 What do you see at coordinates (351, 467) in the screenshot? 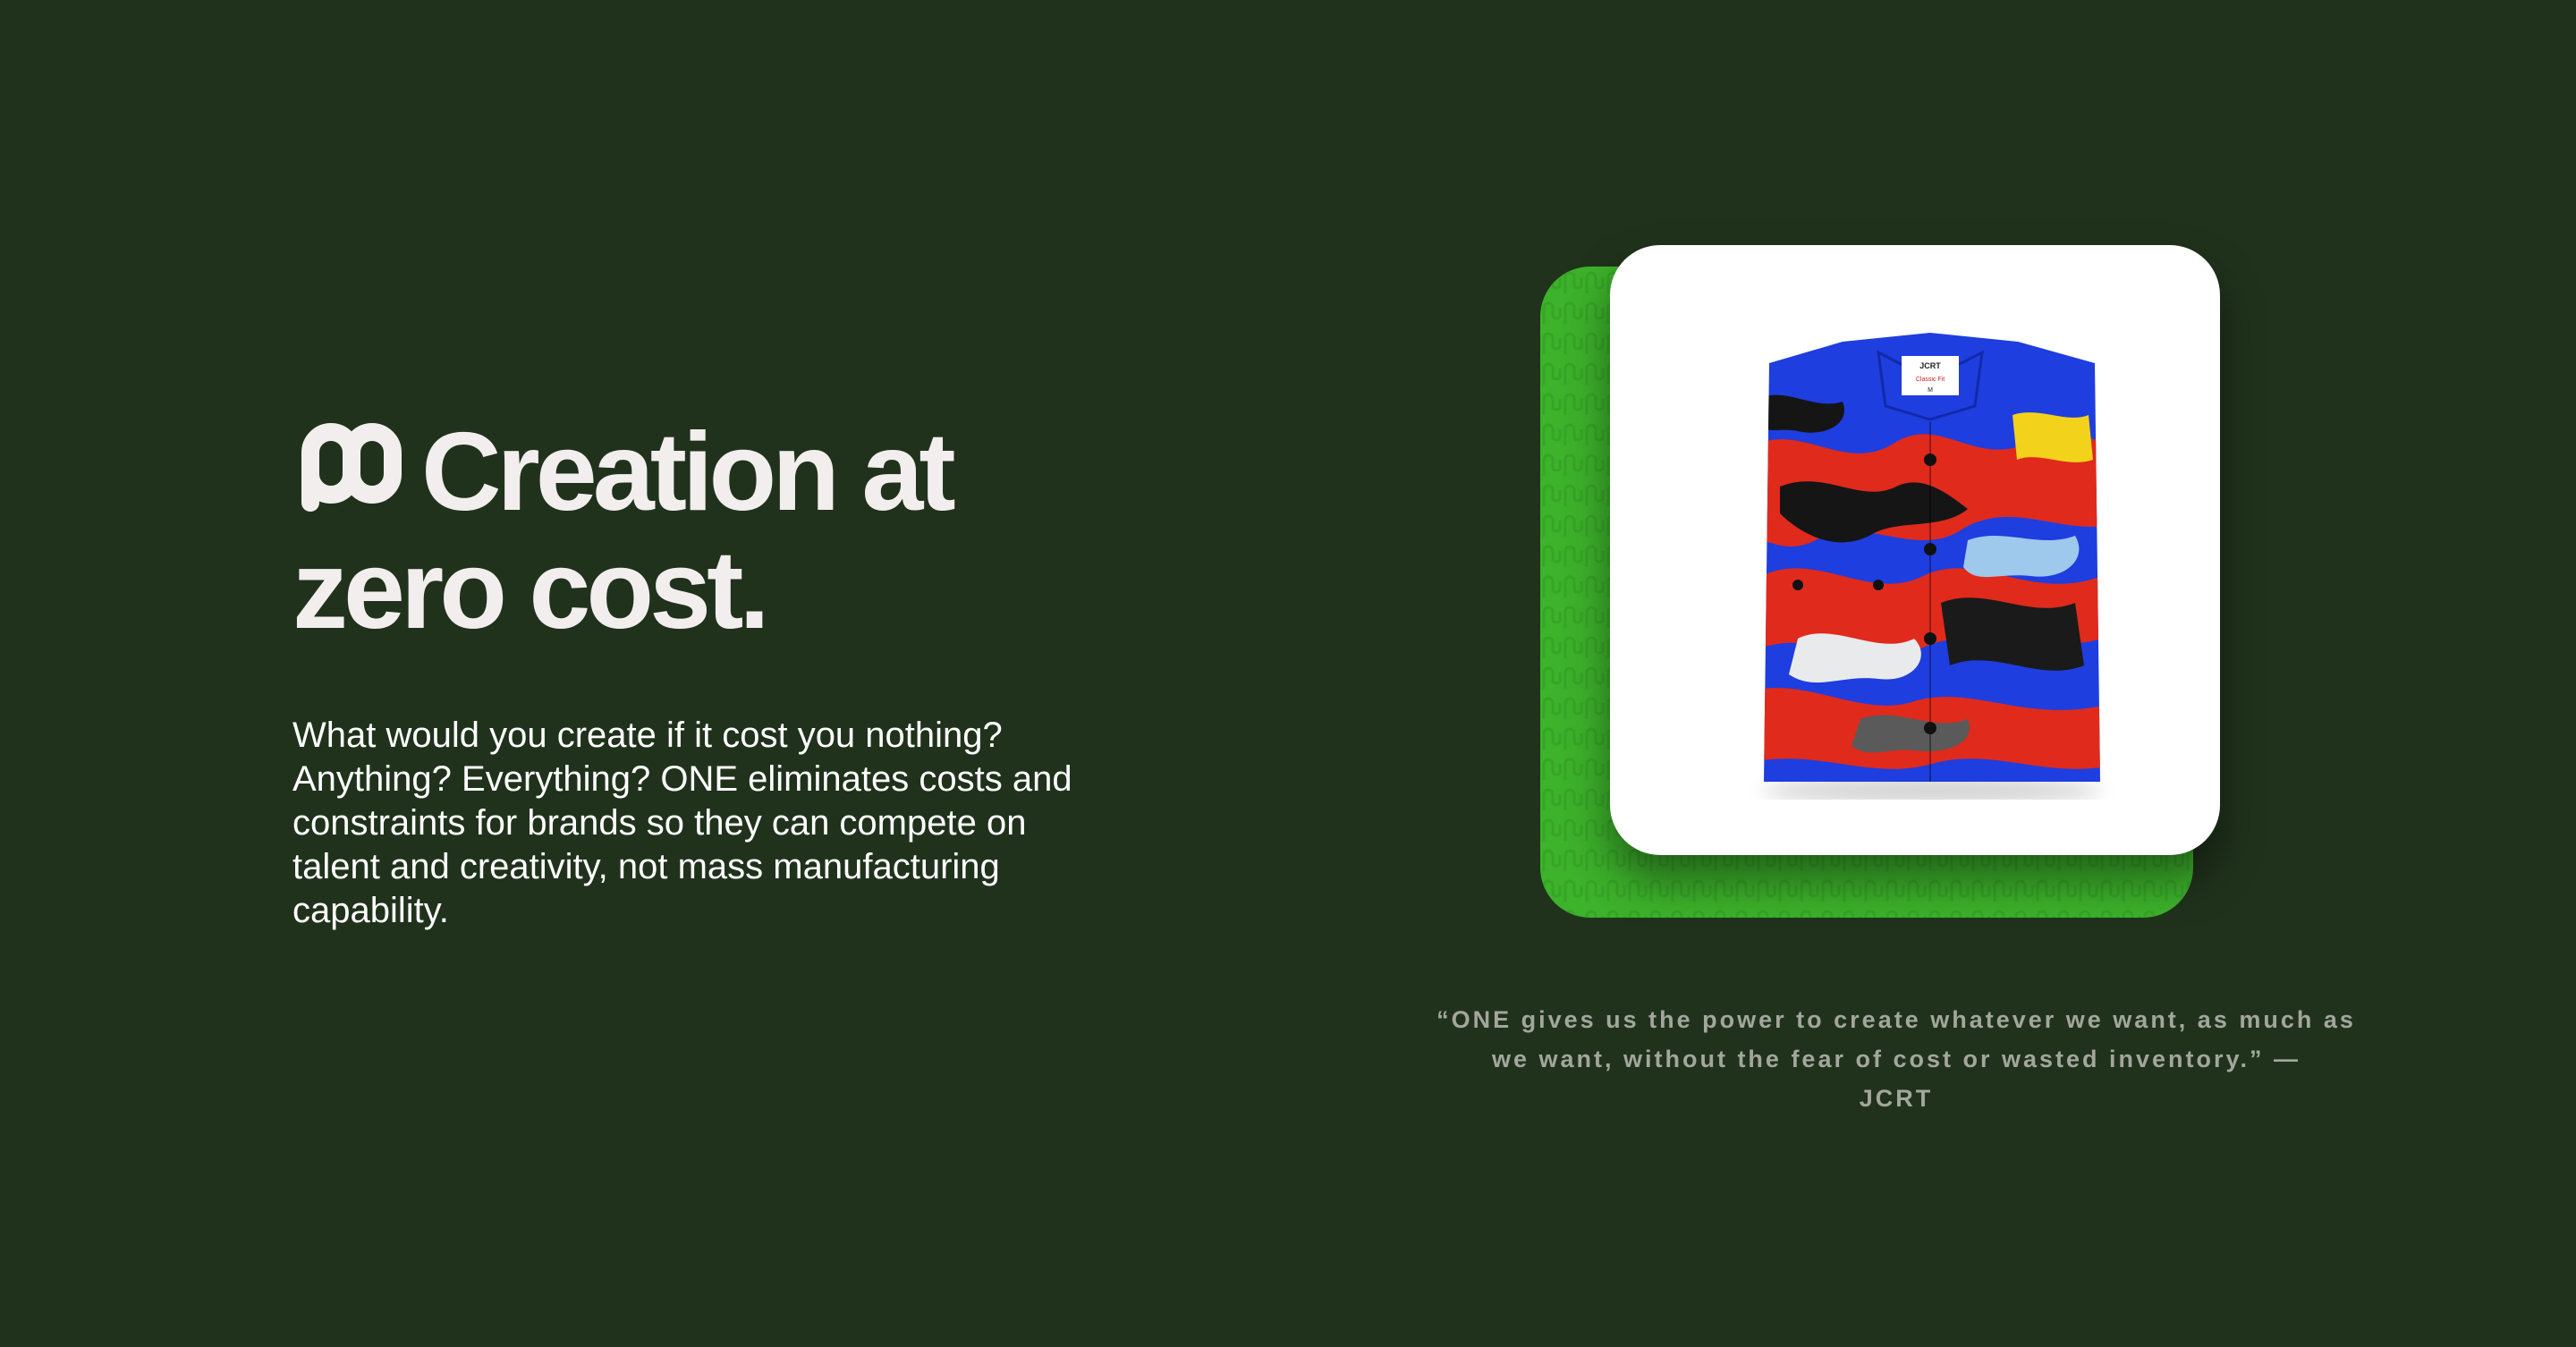
I see `one-logo-icon` at bounding box center [351, 467].